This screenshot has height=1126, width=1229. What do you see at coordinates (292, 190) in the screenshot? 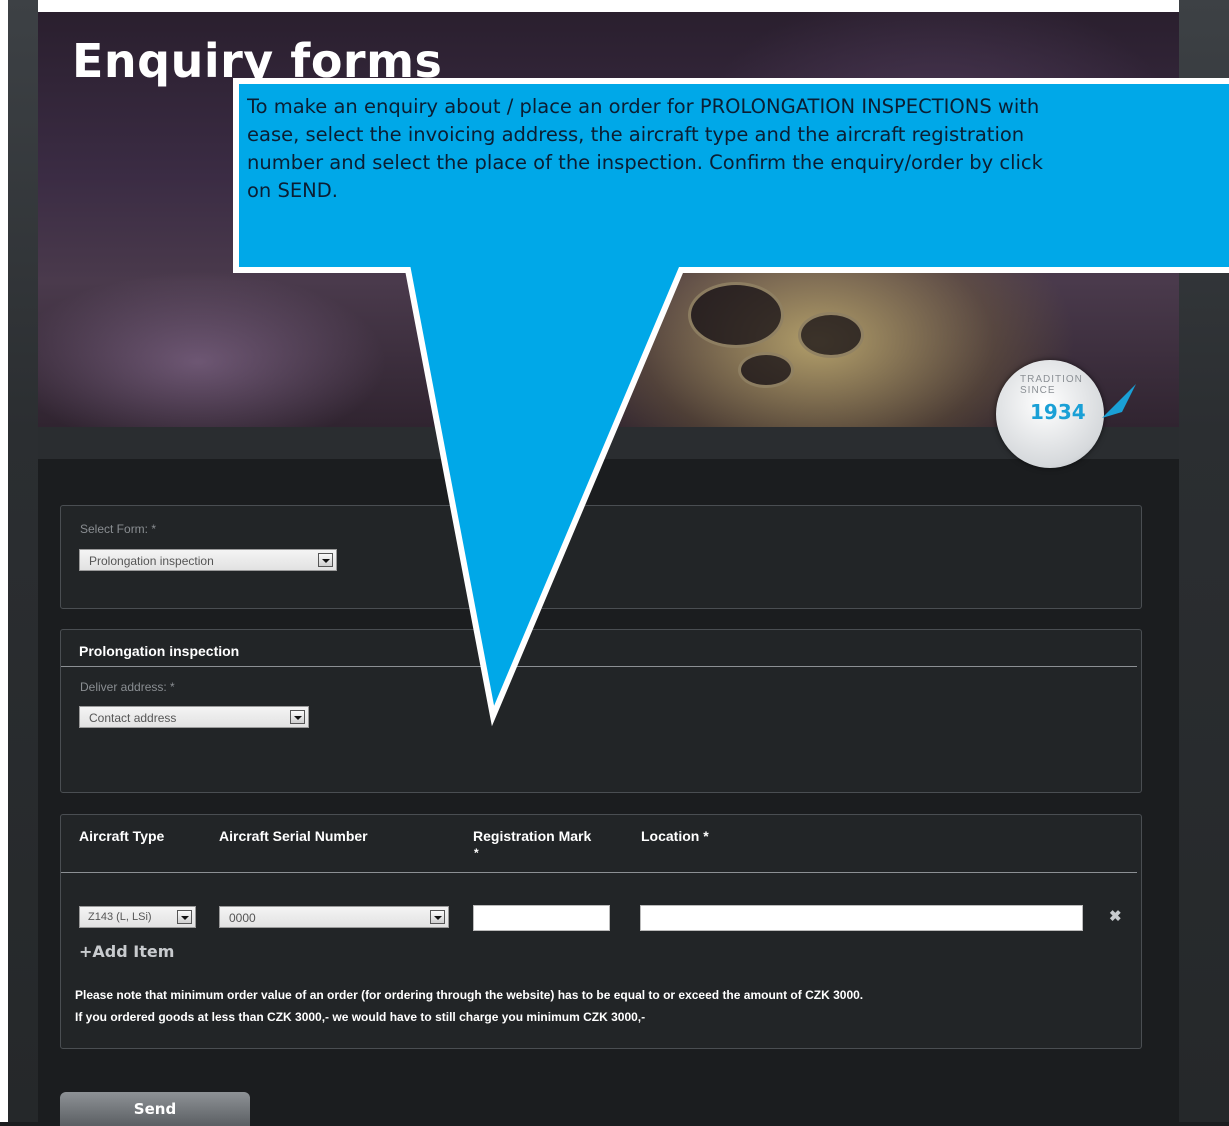
I see `callout-line: on SEND.` at bounding box center [292, 190].